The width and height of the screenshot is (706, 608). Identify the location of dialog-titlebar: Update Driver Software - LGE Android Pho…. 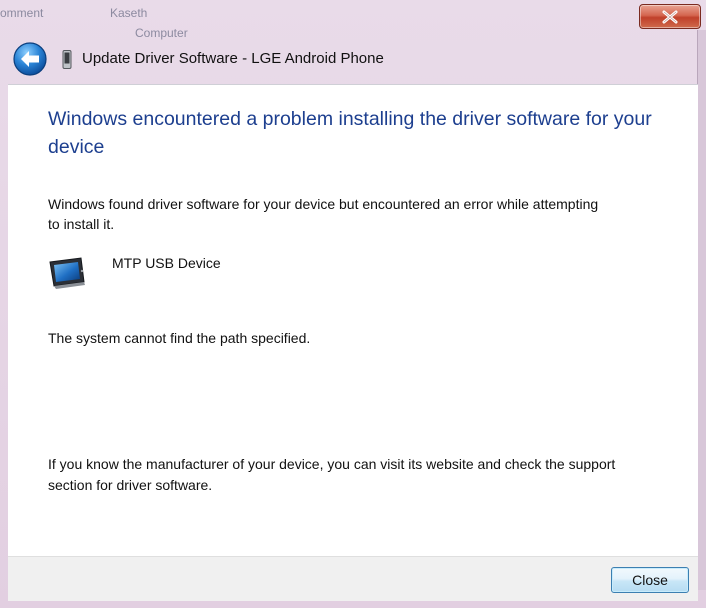
(353, 60).